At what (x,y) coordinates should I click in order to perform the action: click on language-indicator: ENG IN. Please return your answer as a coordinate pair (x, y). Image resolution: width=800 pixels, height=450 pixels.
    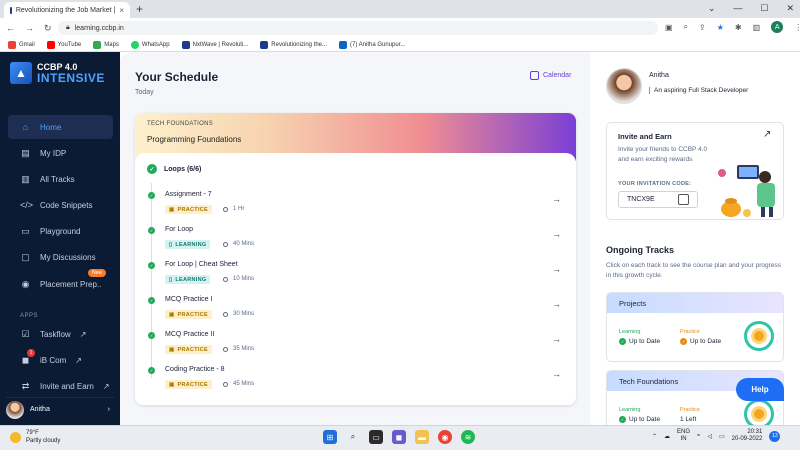
    Looking at the image, I should click on (683, 436).